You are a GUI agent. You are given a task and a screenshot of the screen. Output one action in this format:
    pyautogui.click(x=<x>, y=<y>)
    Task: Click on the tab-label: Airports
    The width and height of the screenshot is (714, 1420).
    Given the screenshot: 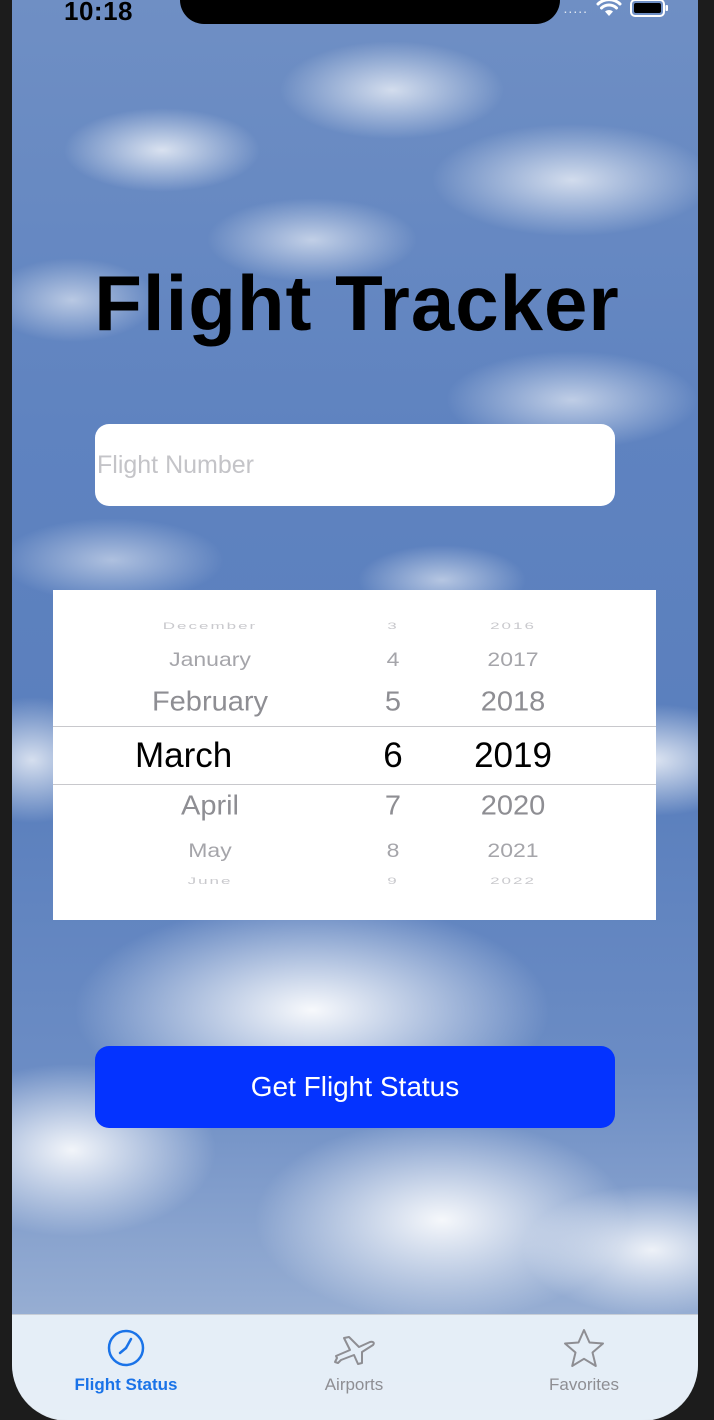 What is the action you would take?
    pyautogui.click(x=354, y=1384)
    